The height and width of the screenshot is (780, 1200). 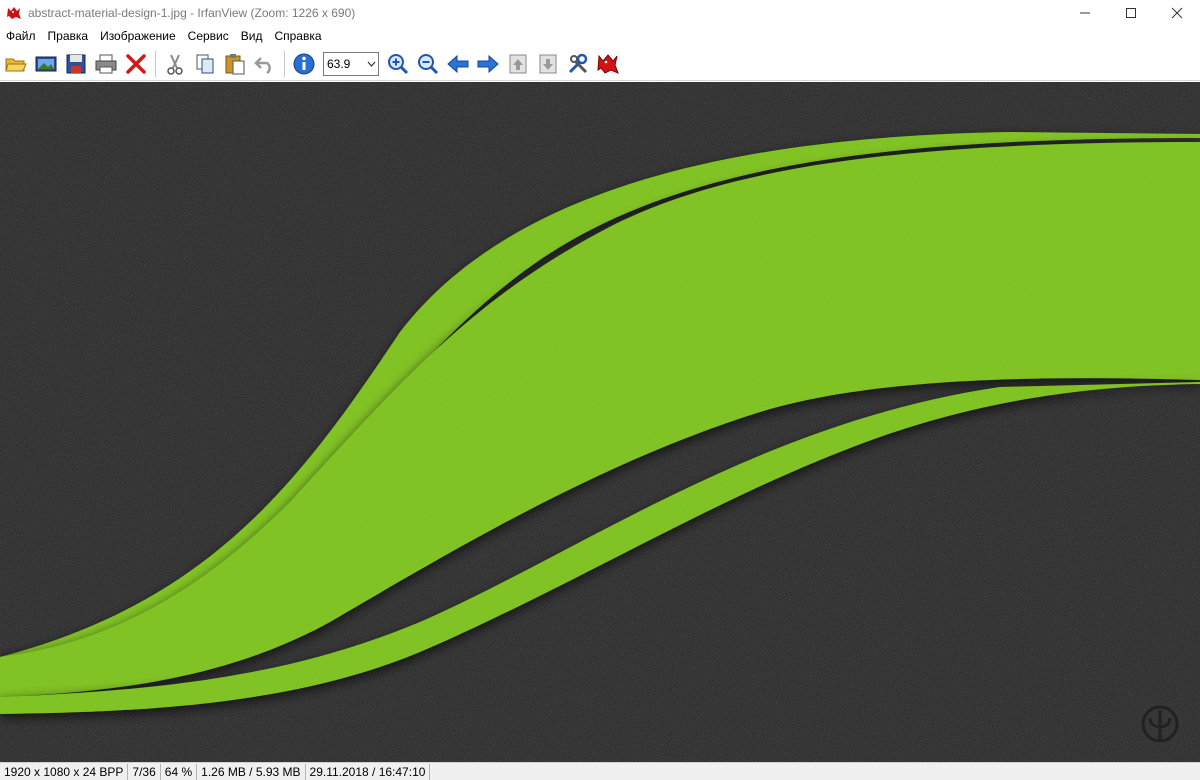 I want to click on minimize-button, so click(x=1085, y=13).